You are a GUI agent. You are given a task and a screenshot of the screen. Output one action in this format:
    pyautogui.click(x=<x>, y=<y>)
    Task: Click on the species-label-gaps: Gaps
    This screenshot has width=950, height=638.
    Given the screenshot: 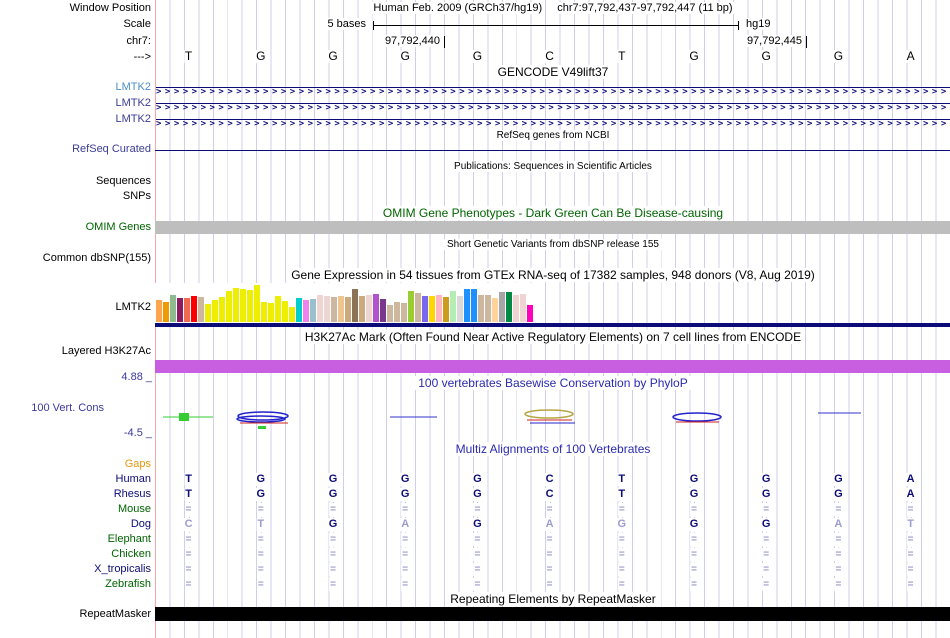 What is the action you would take?
    pyautogui.click(x=138, y=464)
    